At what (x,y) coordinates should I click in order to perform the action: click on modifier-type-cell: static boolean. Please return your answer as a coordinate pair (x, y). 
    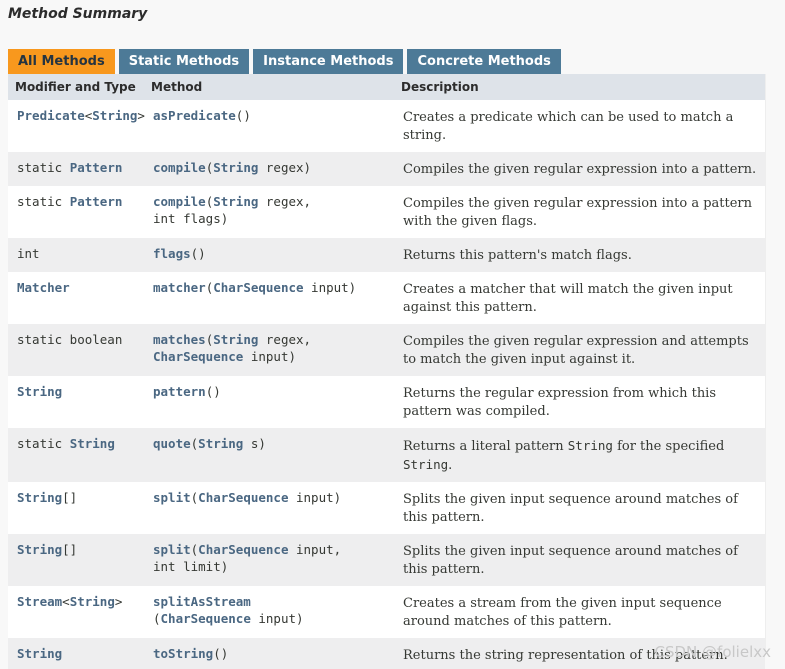
    Looking at the image, I should click on (76, 350).